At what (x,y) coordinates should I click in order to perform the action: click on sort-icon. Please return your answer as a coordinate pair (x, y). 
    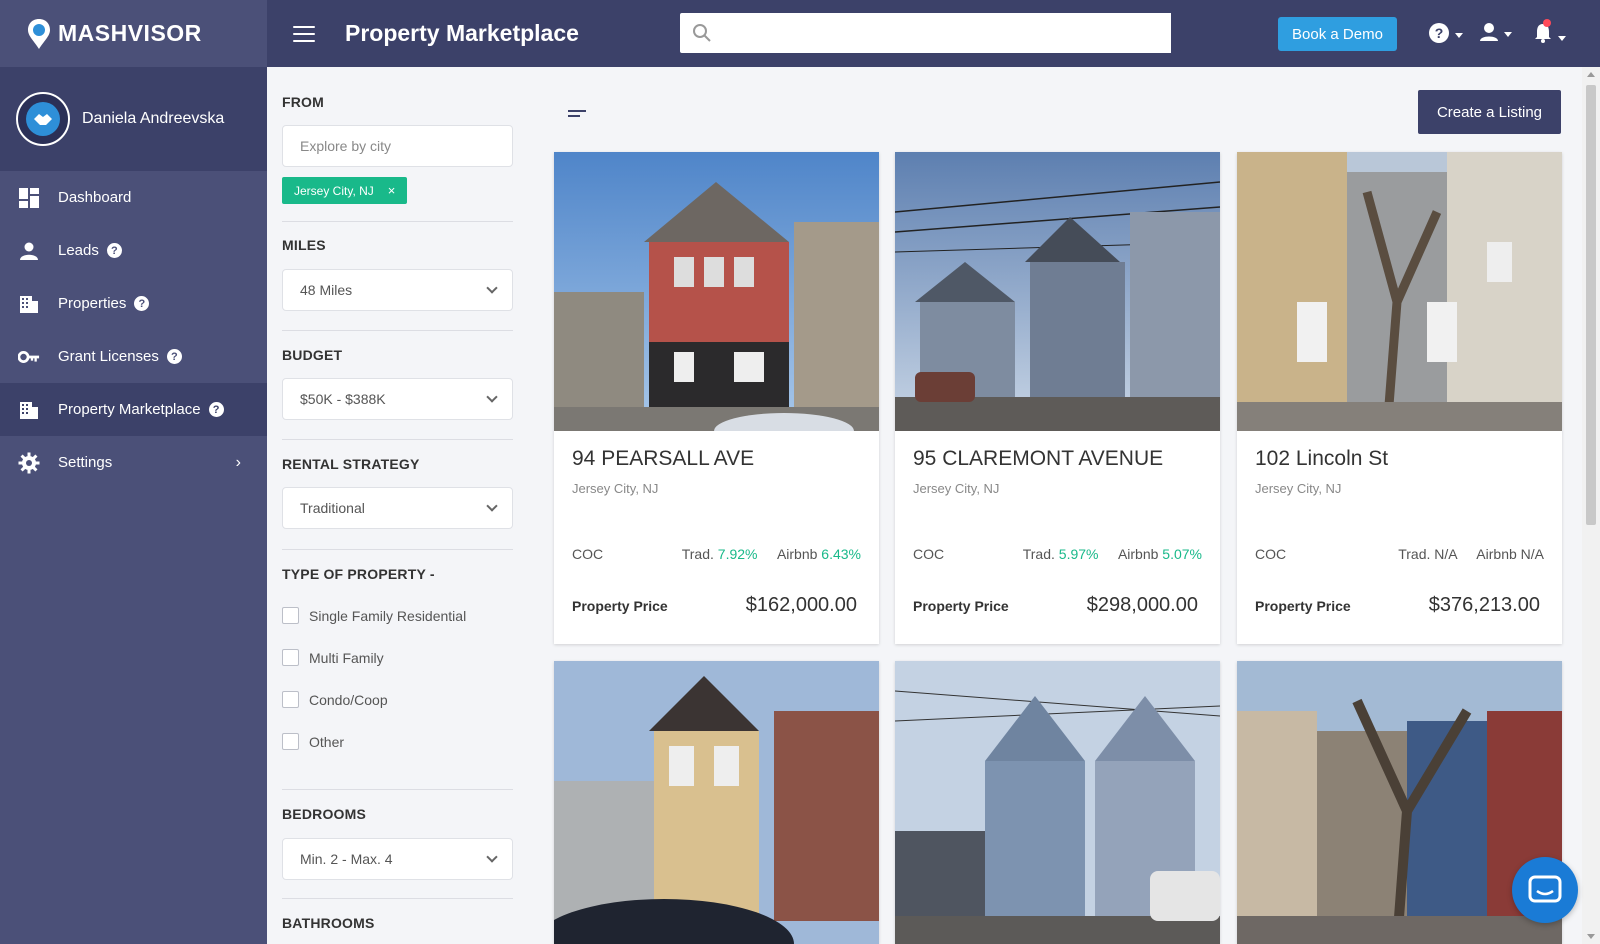
    Looking at the image, I should click on (577, 115).